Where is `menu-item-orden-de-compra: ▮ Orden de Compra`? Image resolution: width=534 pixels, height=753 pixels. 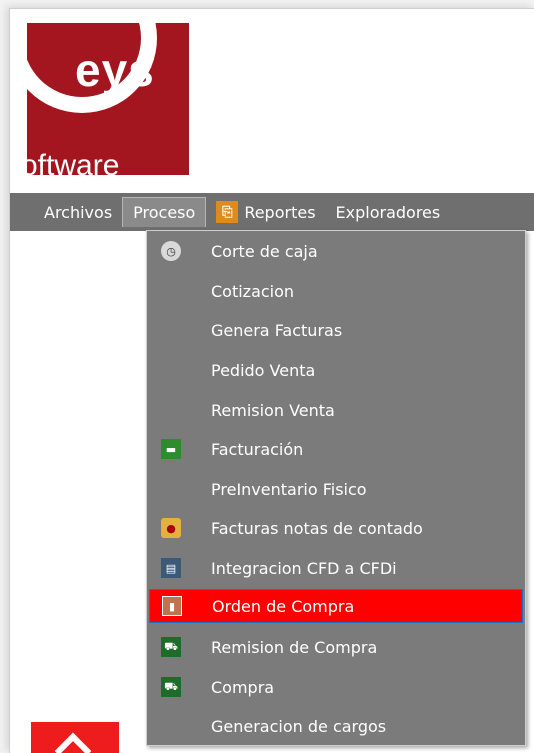
menu-item-orden-de-compra: ▮ Orden de Compra is located at coordinates (336, 606).